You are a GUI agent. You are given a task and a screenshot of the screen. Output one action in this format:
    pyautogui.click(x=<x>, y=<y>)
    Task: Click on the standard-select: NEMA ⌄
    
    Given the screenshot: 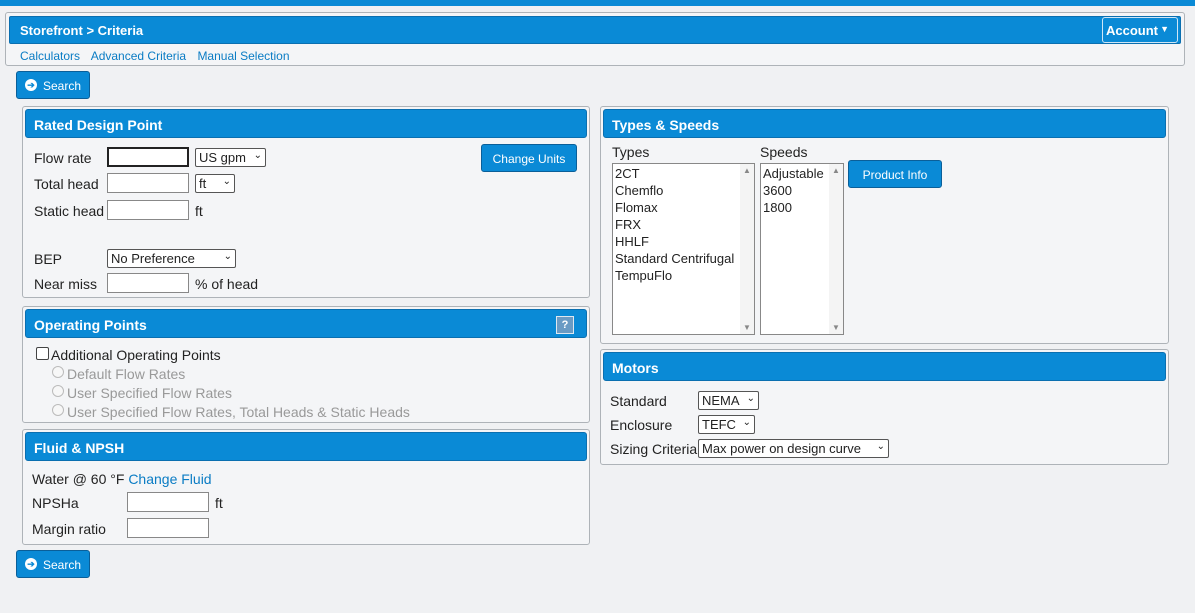 What is the action you would take?
    pyautogui.click(x=728, y=400)
    